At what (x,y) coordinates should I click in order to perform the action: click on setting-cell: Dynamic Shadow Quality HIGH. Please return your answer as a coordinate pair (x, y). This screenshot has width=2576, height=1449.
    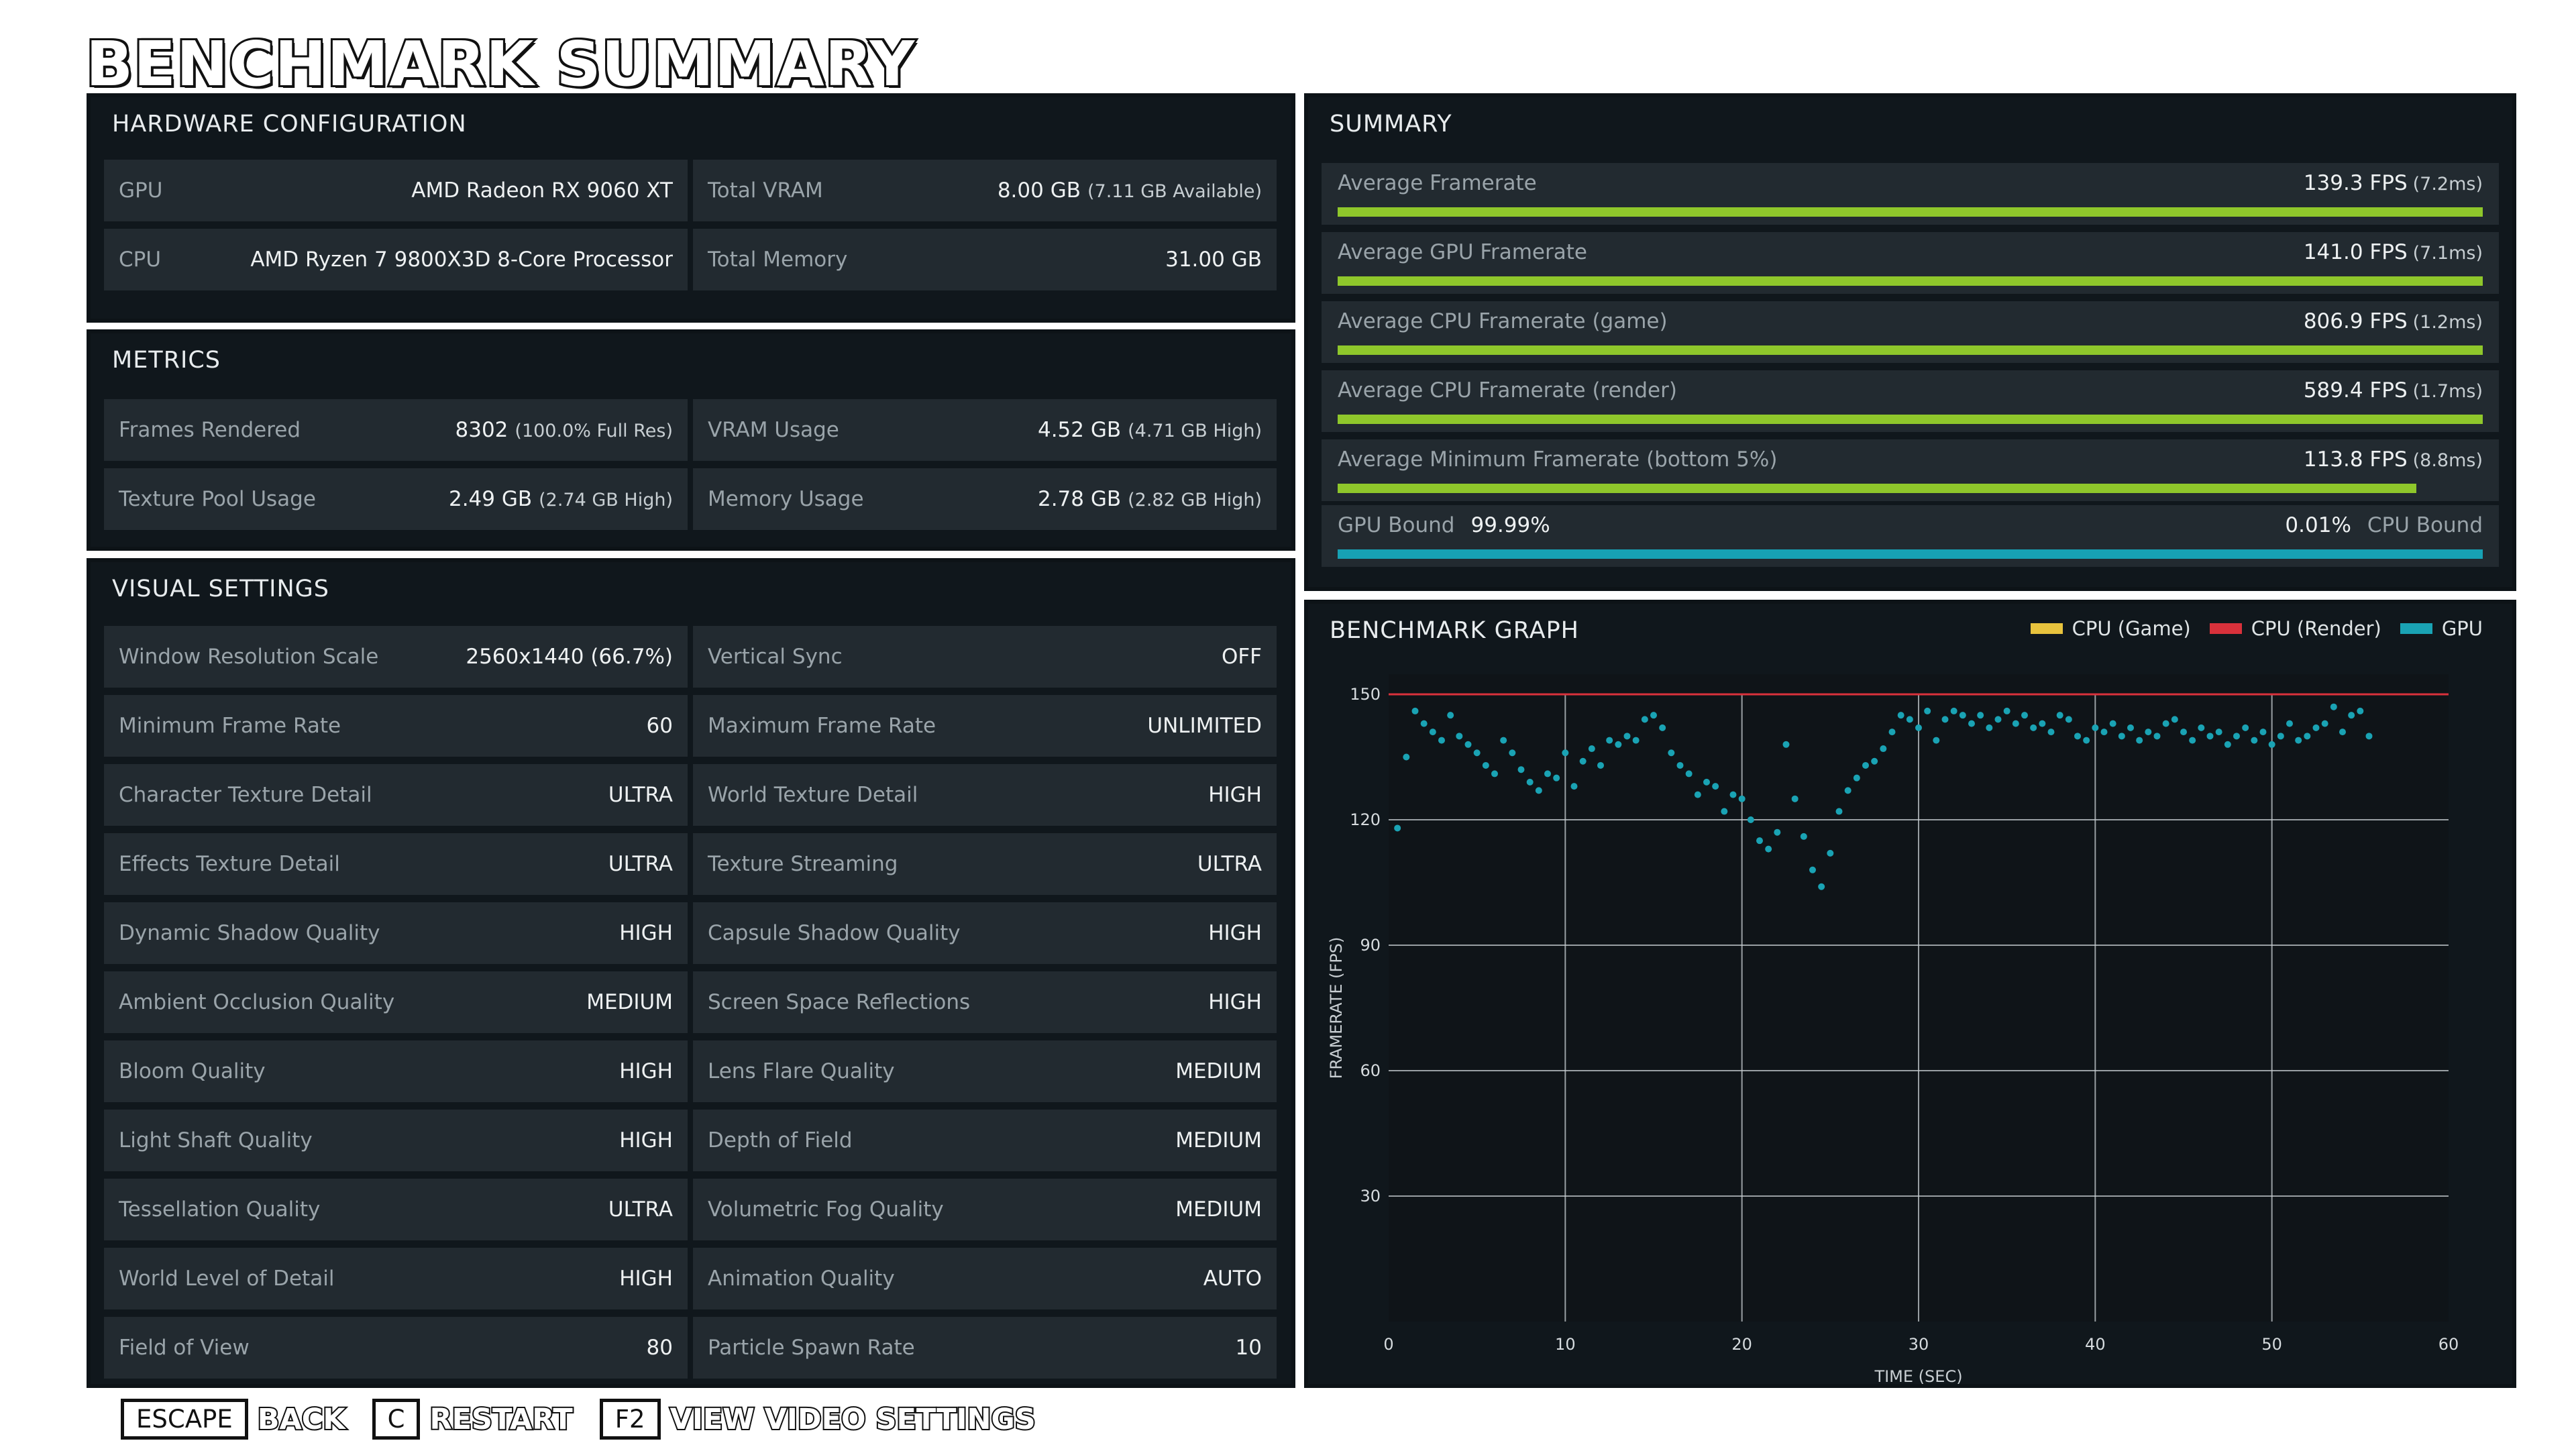
    Looking at the image, I should click on (396, 933).